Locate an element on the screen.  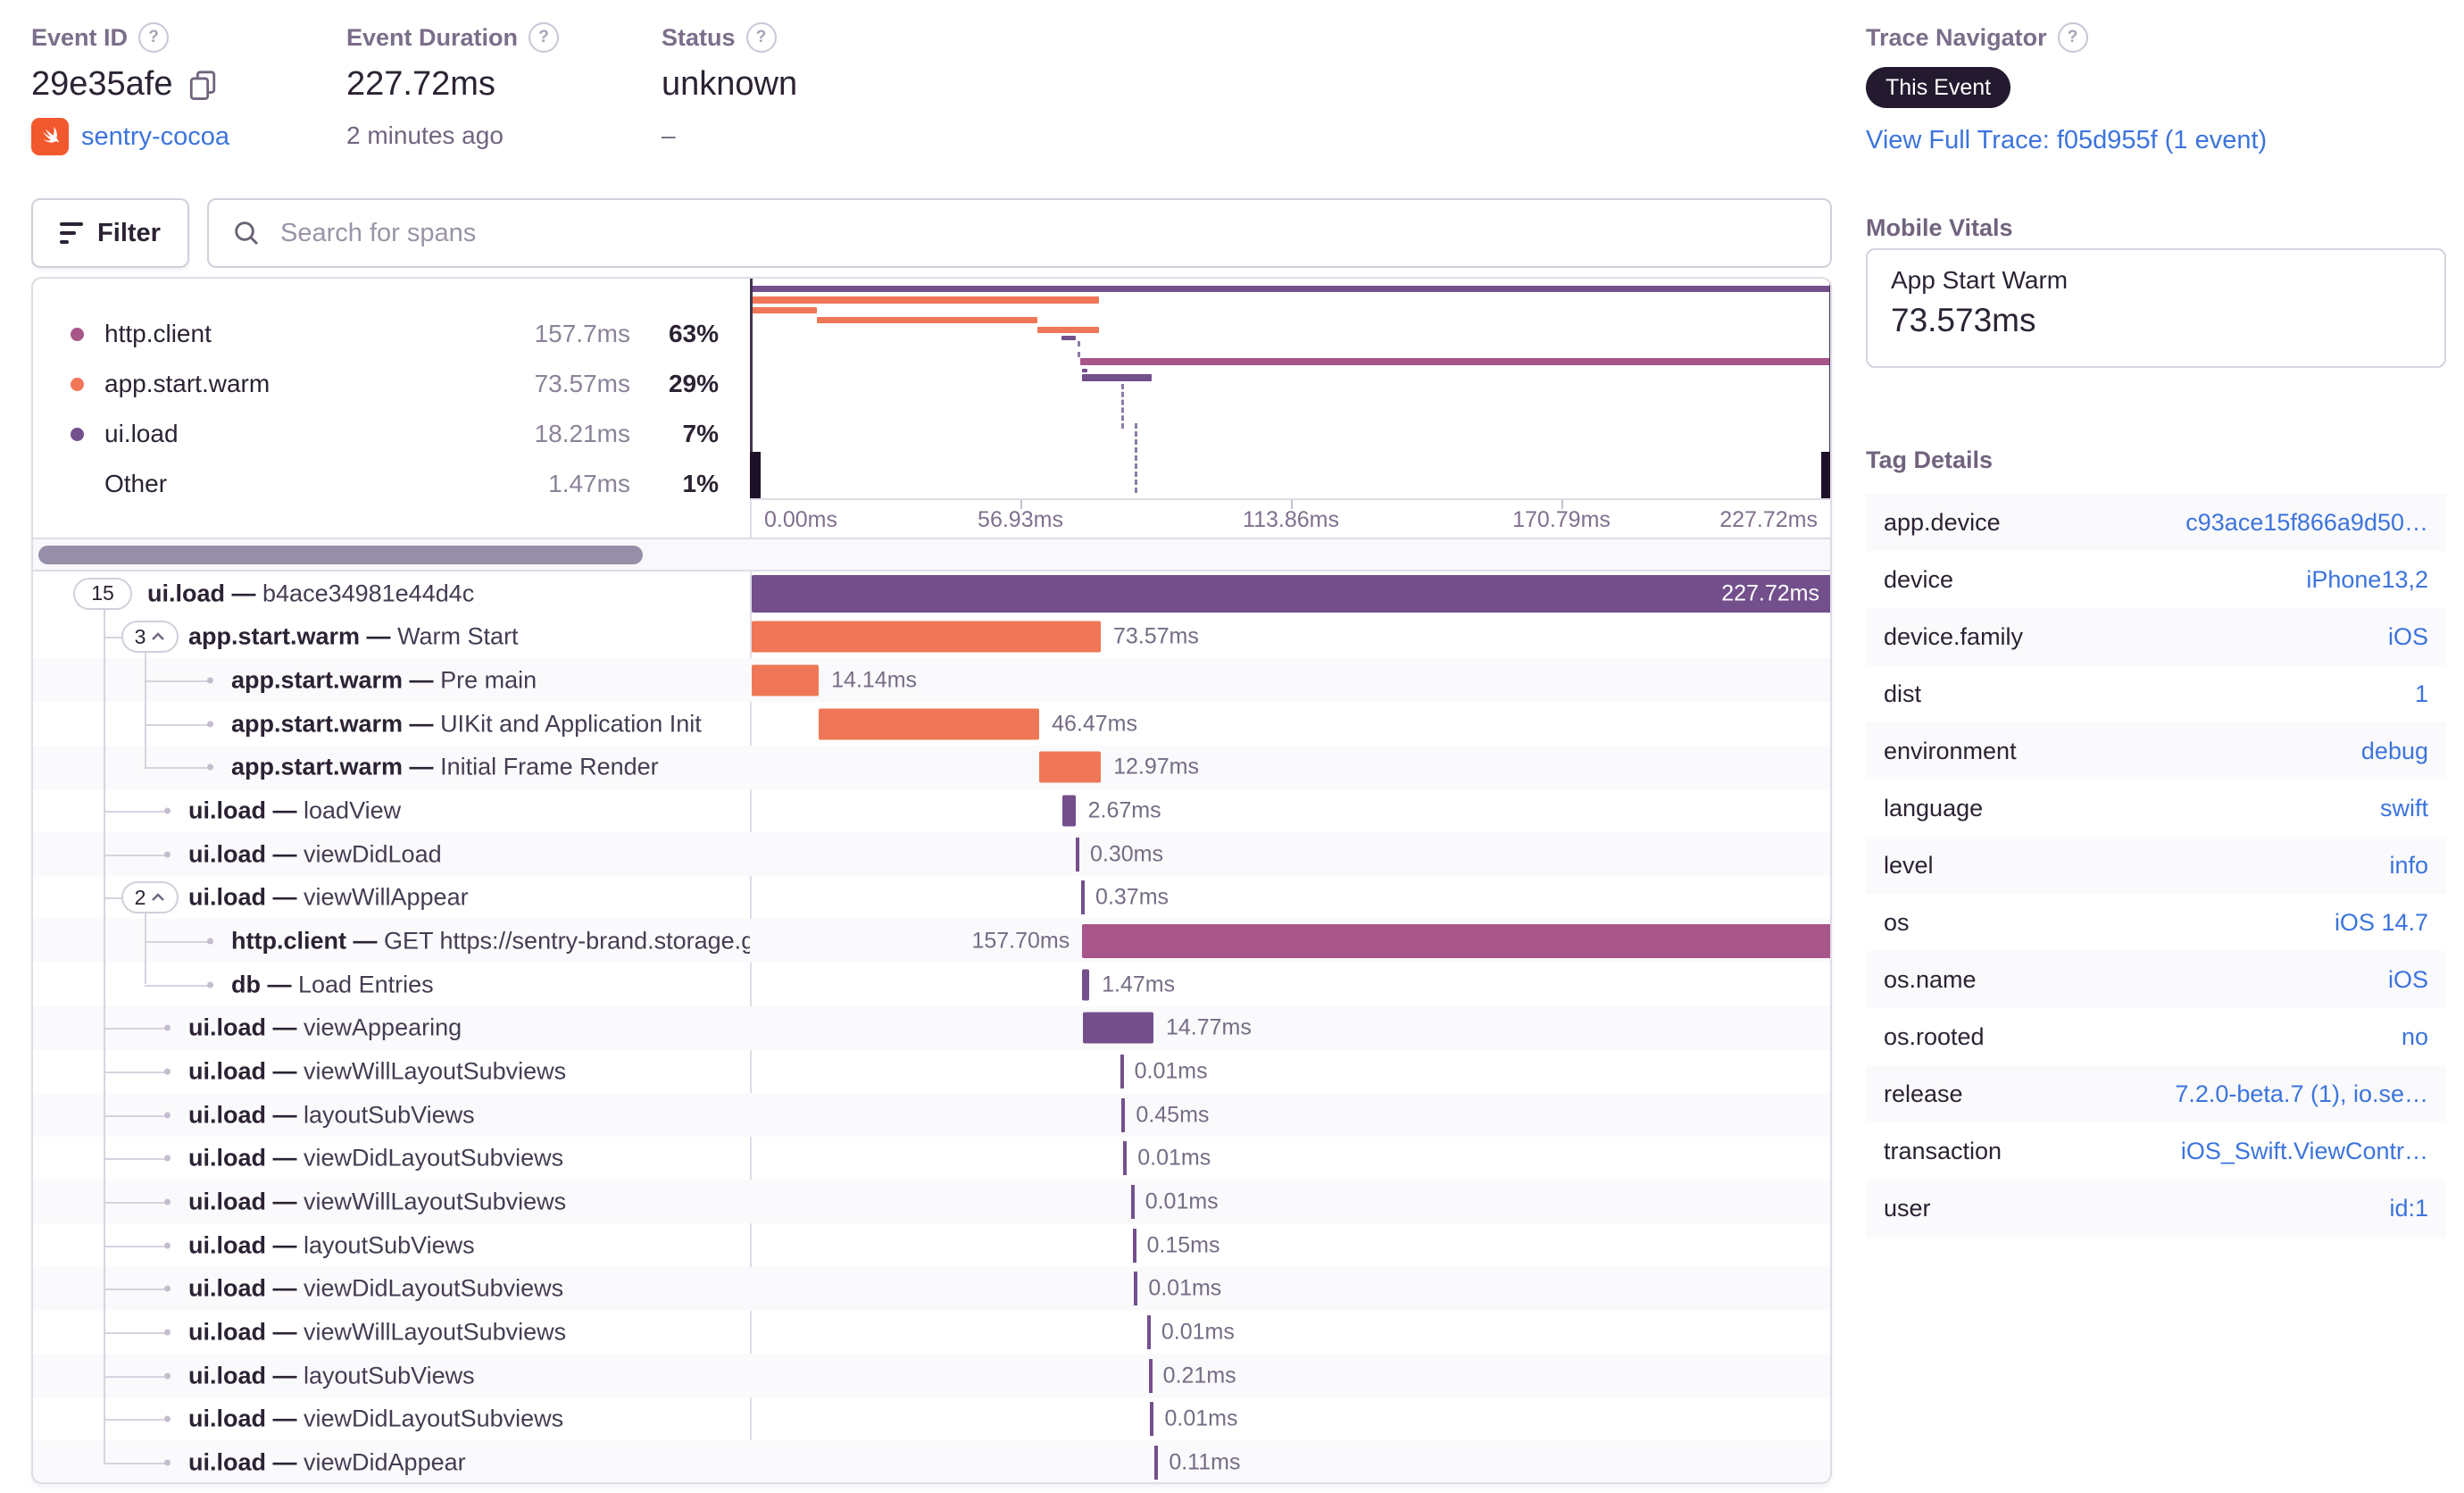
span-duration-label: 0.01ms is located at coordinates (1171, 1071).